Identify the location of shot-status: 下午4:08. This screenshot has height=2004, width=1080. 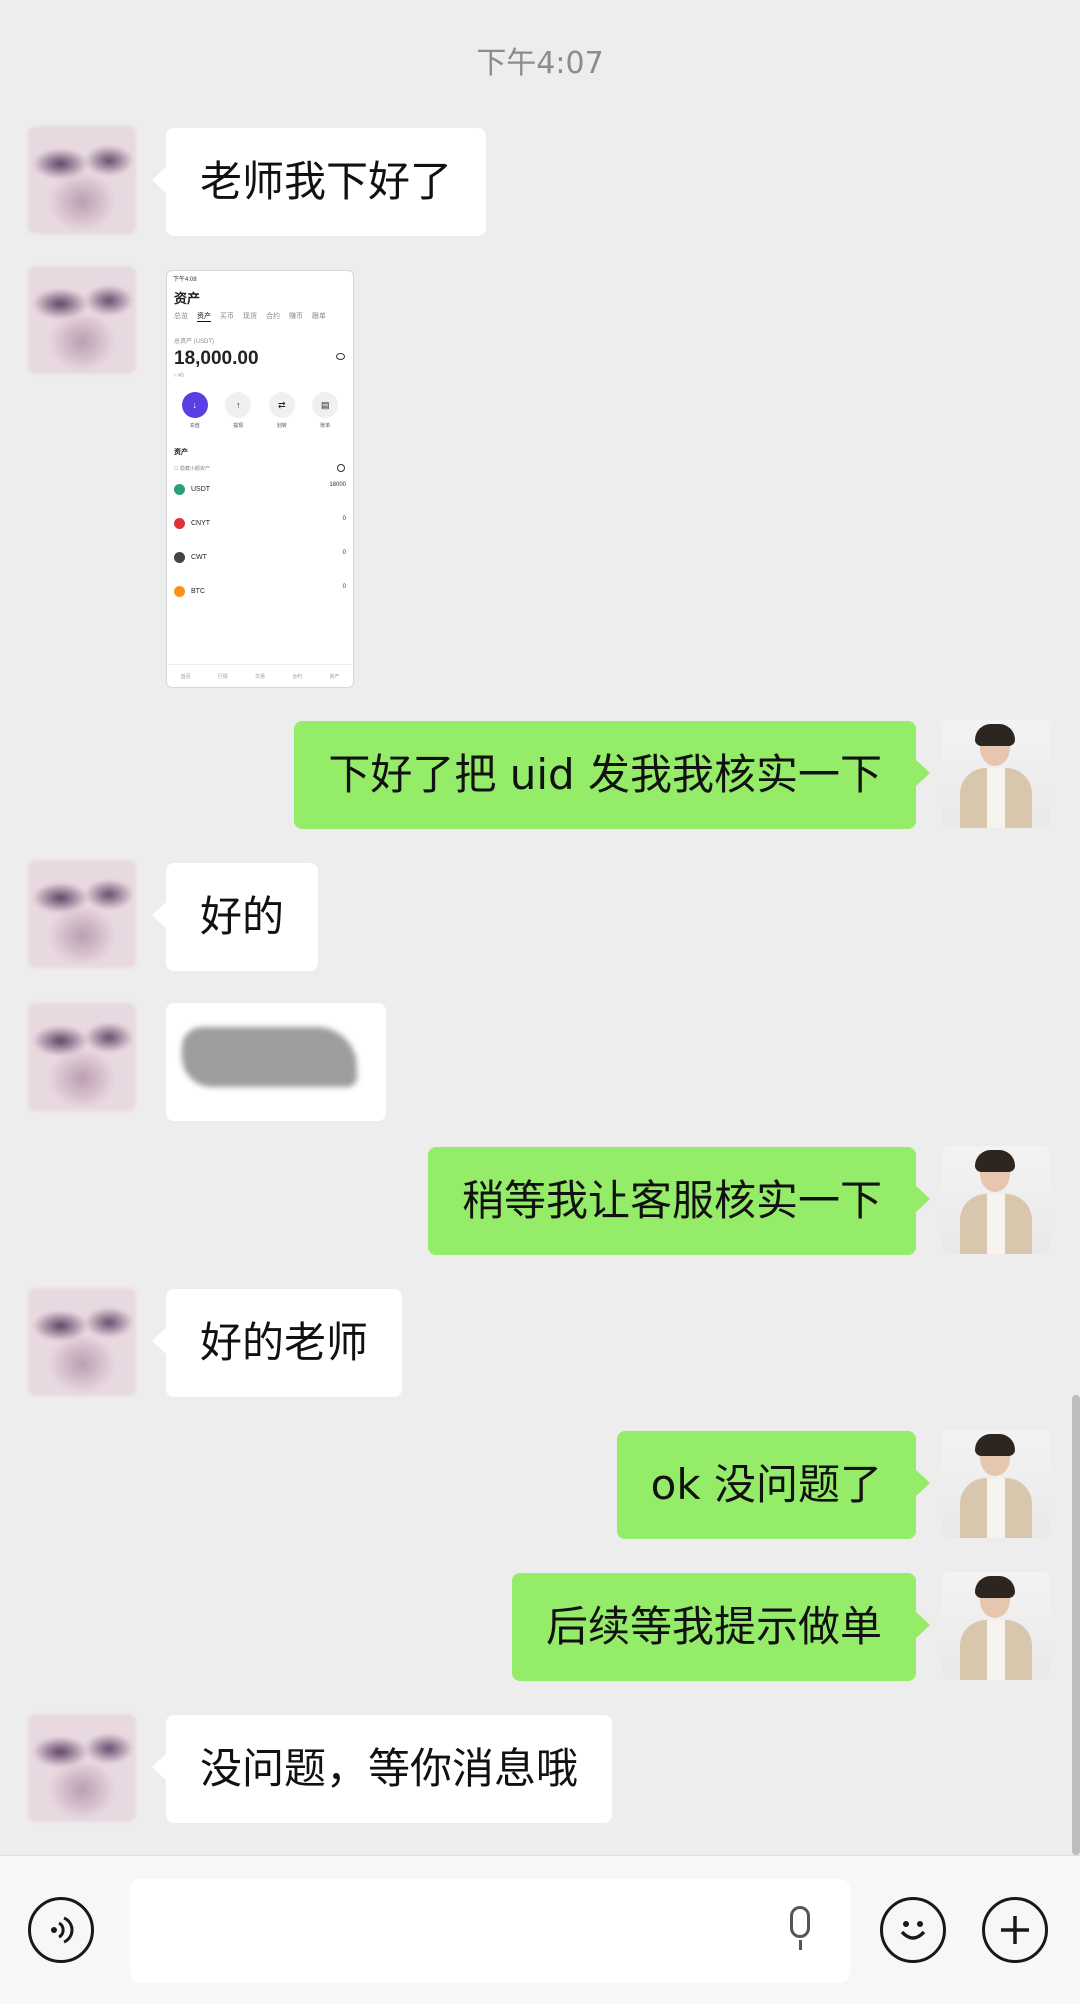
(185, 280).